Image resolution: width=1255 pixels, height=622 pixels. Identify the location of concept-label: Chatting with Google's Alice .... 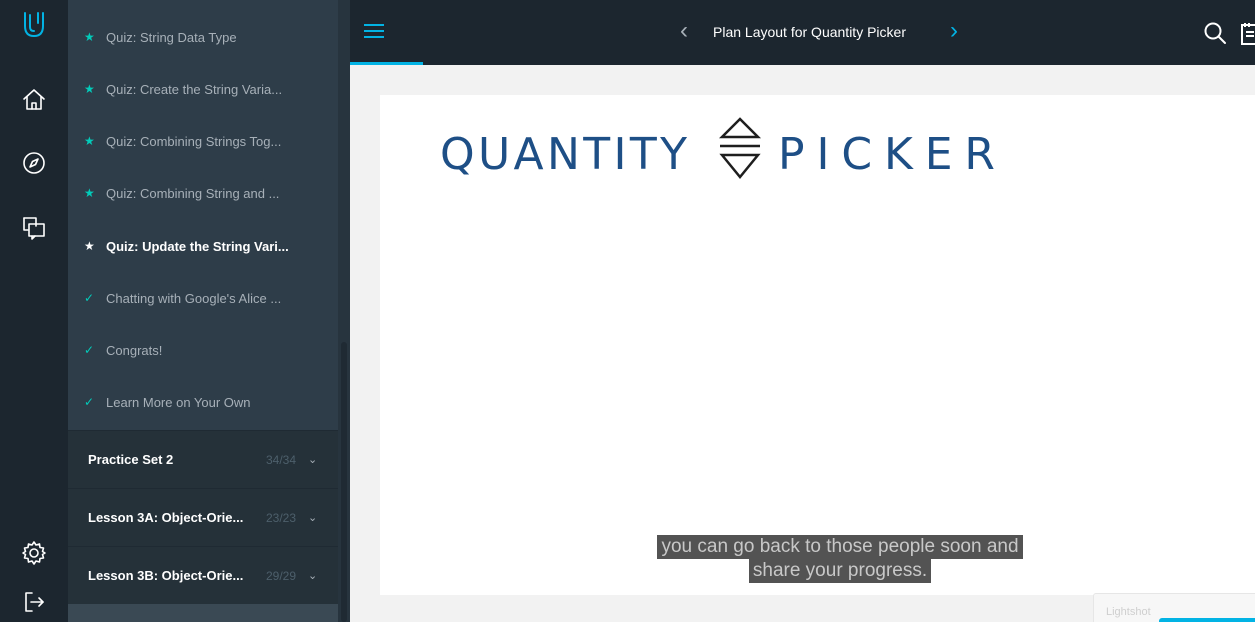
(194, 298).